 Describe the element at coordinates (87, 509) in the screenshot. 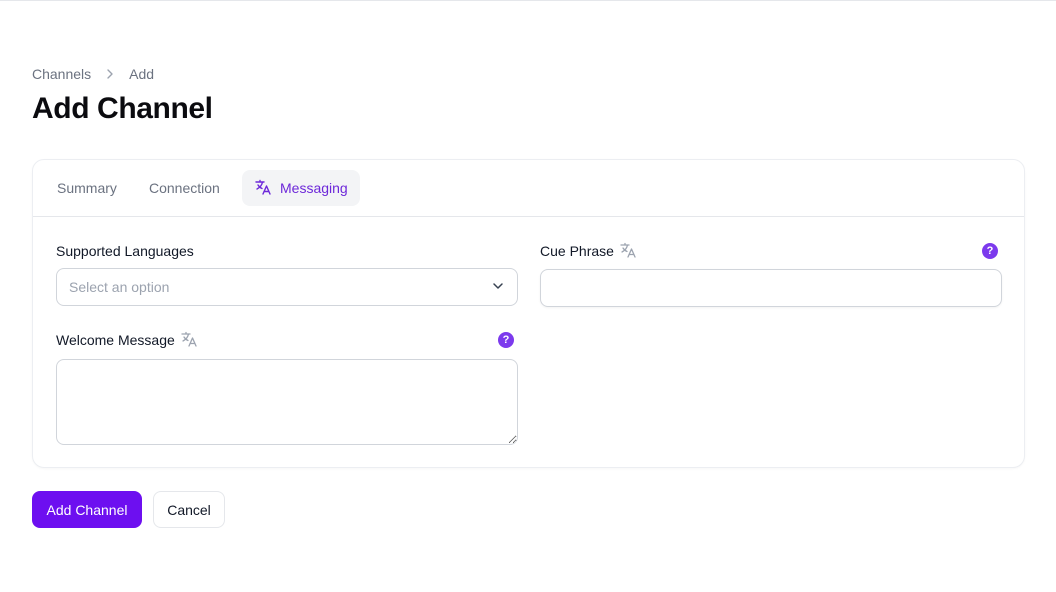

I see `add-channel-button: Add Channel` at that location.